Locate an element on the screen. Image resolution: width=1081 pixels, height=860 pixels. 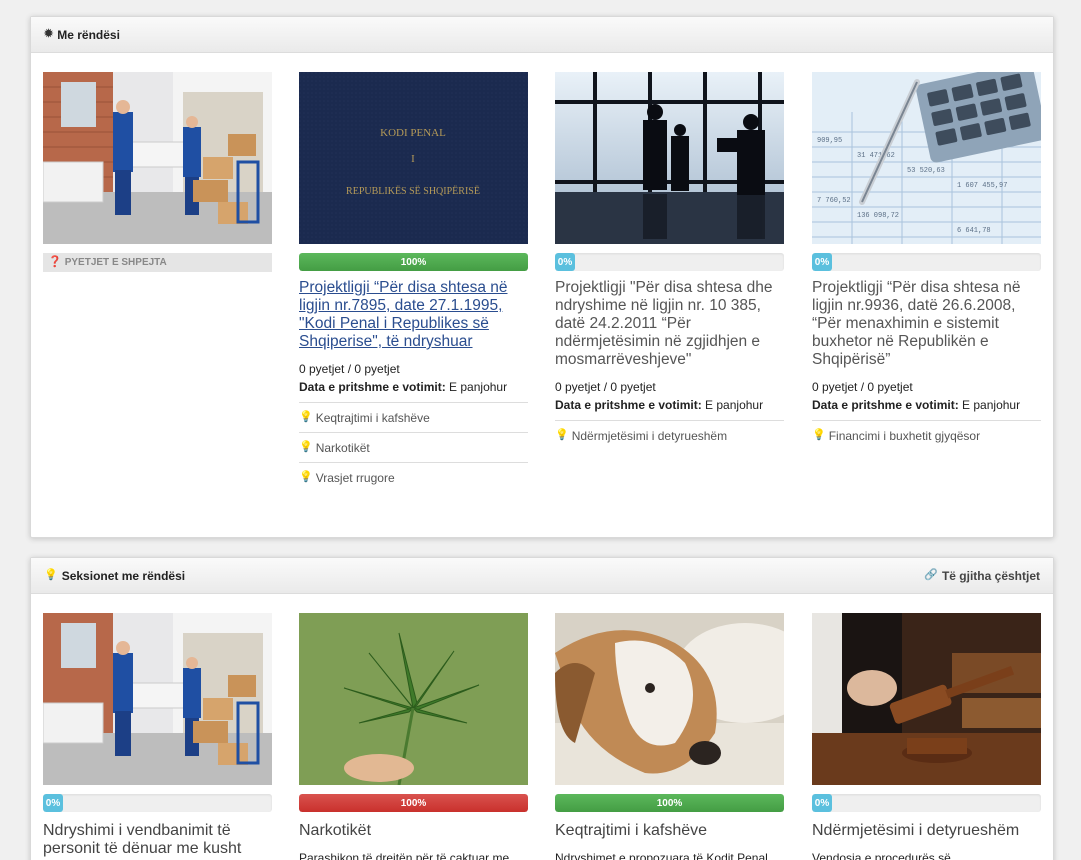
tag-list: 💡 Ndërmjetësimi i detyrueshëm is located at coordinates (669, 435).